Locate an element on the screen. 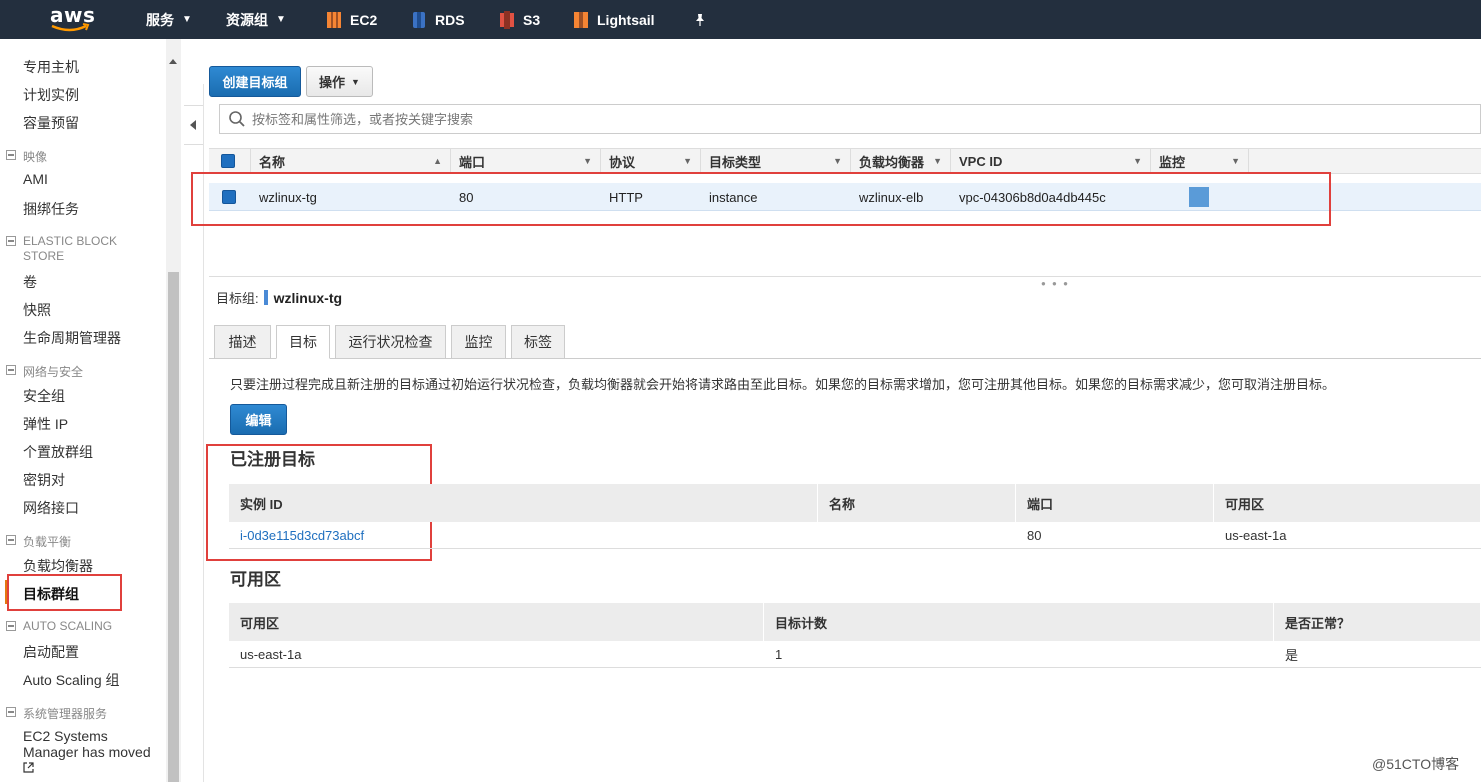 The height and width of the screenshot is (782, 1481). actions-button: 操作 ▼ is located at coordinates (339, 81).